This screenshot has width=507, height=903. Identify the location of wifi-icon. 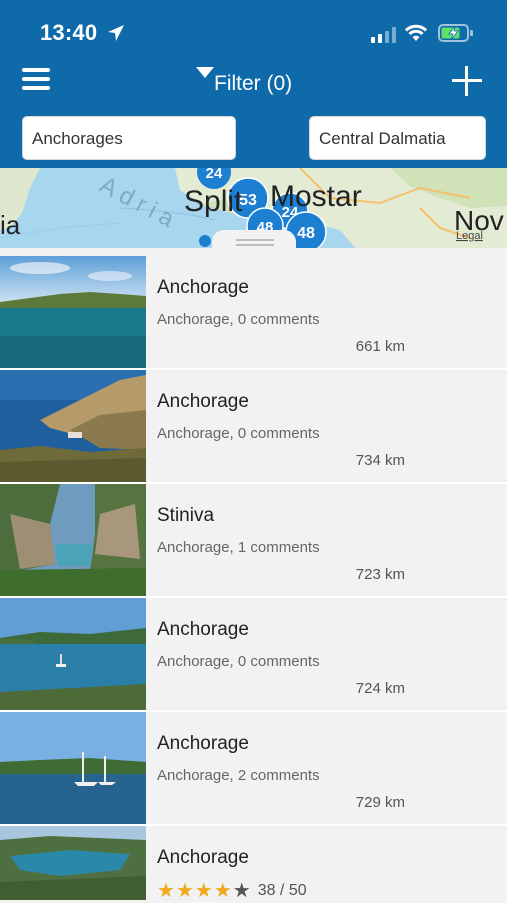
(416, 32).